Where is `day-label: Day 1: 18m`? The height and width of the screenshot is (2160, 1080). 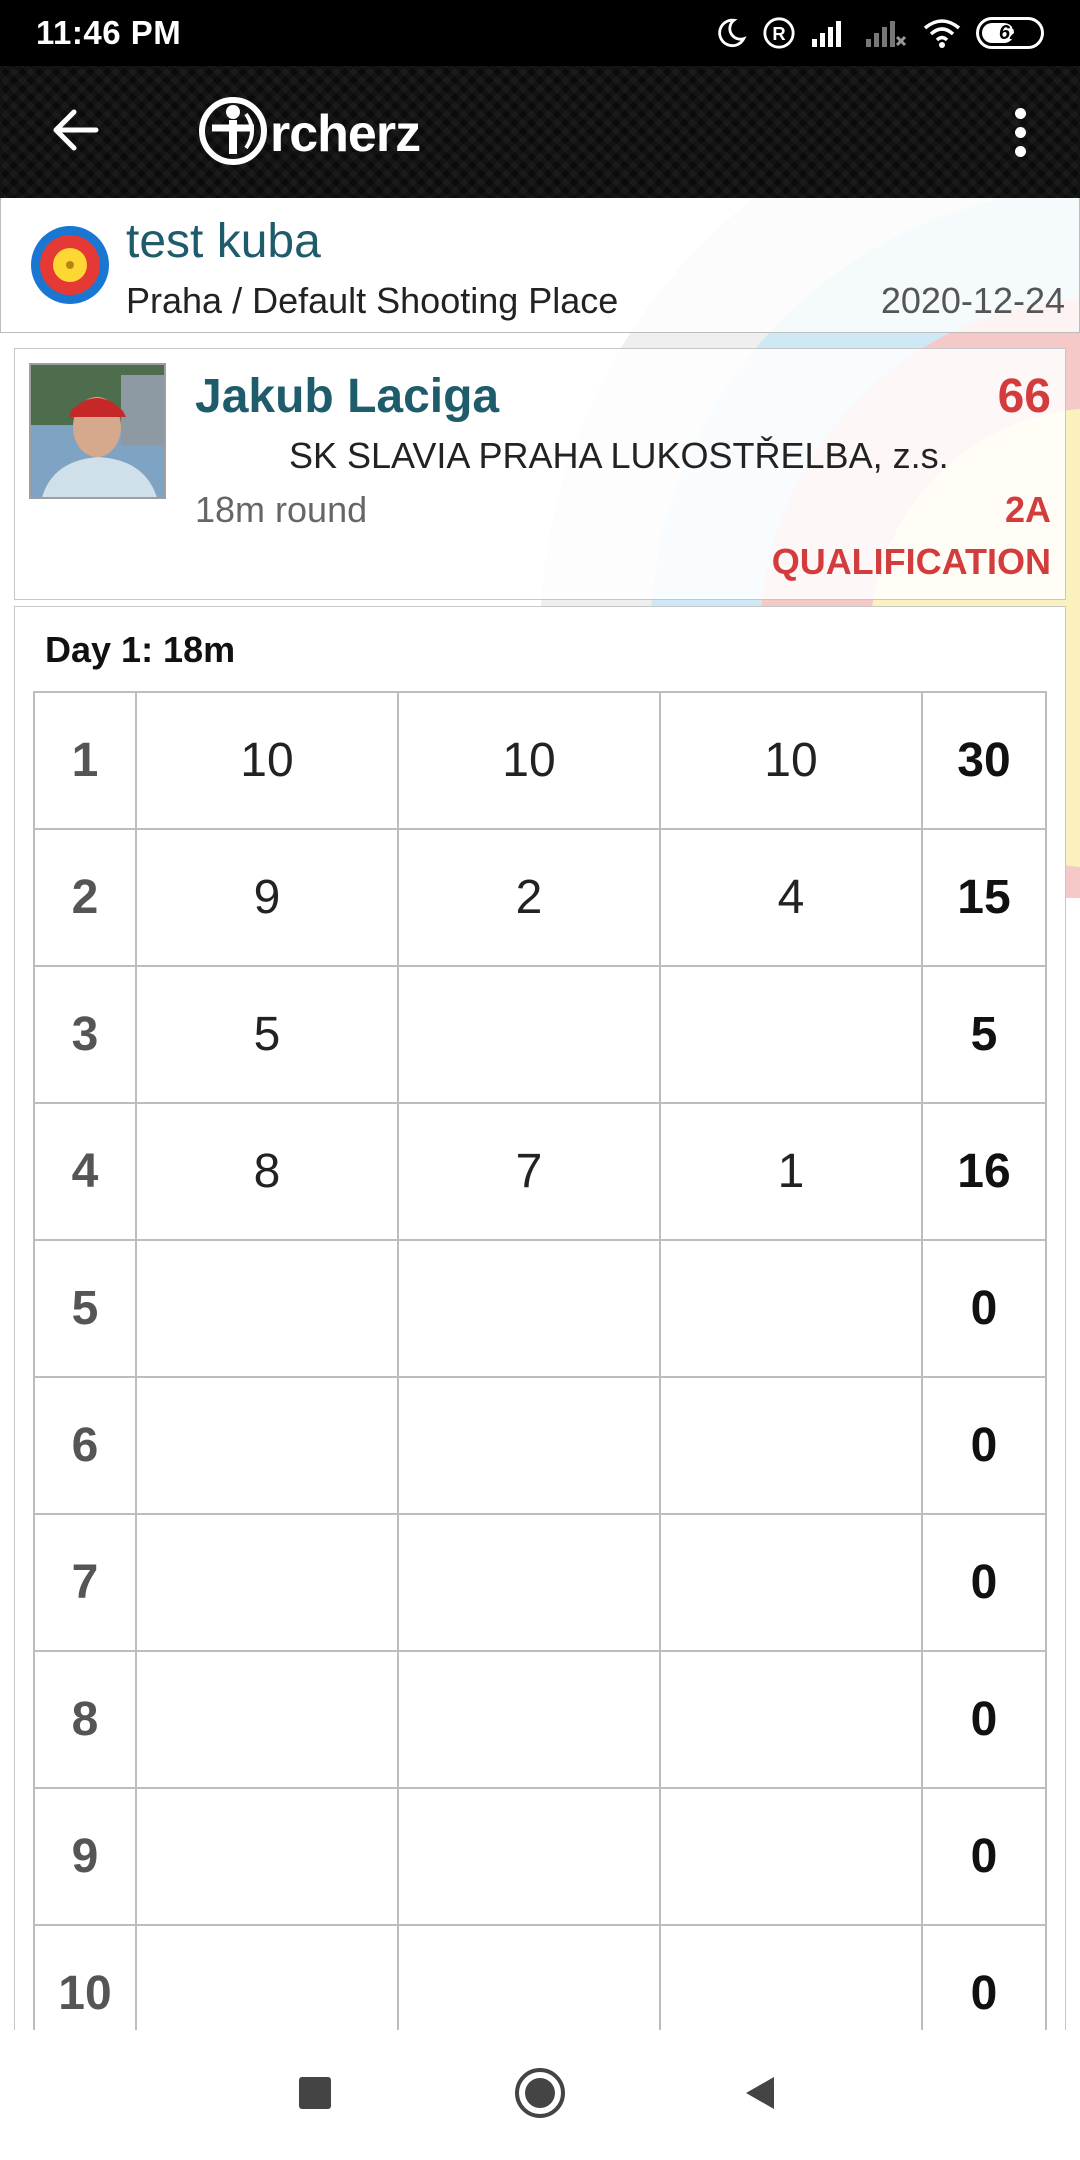 day-label: Day 1: 18m is located at coordinates (140, 649).